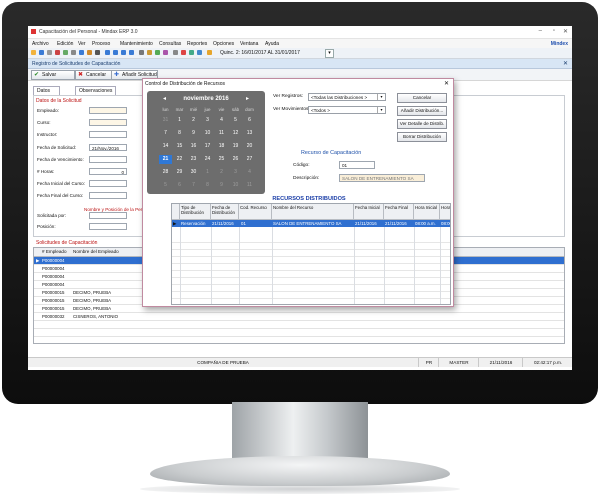 This screenshot has width=600, height=502. What do you see at coordinates (347, 110) in the screenshot?
I see `ver-movimientos-select: <Todos > ▾` at bounding box center [347, 110].